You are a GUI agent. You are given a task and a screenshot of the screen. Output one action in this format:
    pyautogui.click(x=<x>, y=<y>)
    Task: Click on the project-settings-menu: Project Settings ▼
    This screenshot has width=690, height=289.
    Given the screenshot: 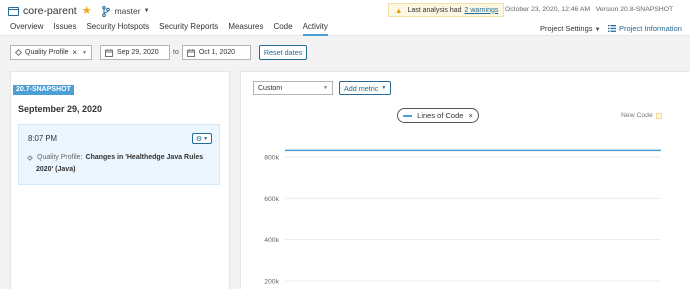 What is the action you would take?
    pyautogui.click(x=570, y=28)
    